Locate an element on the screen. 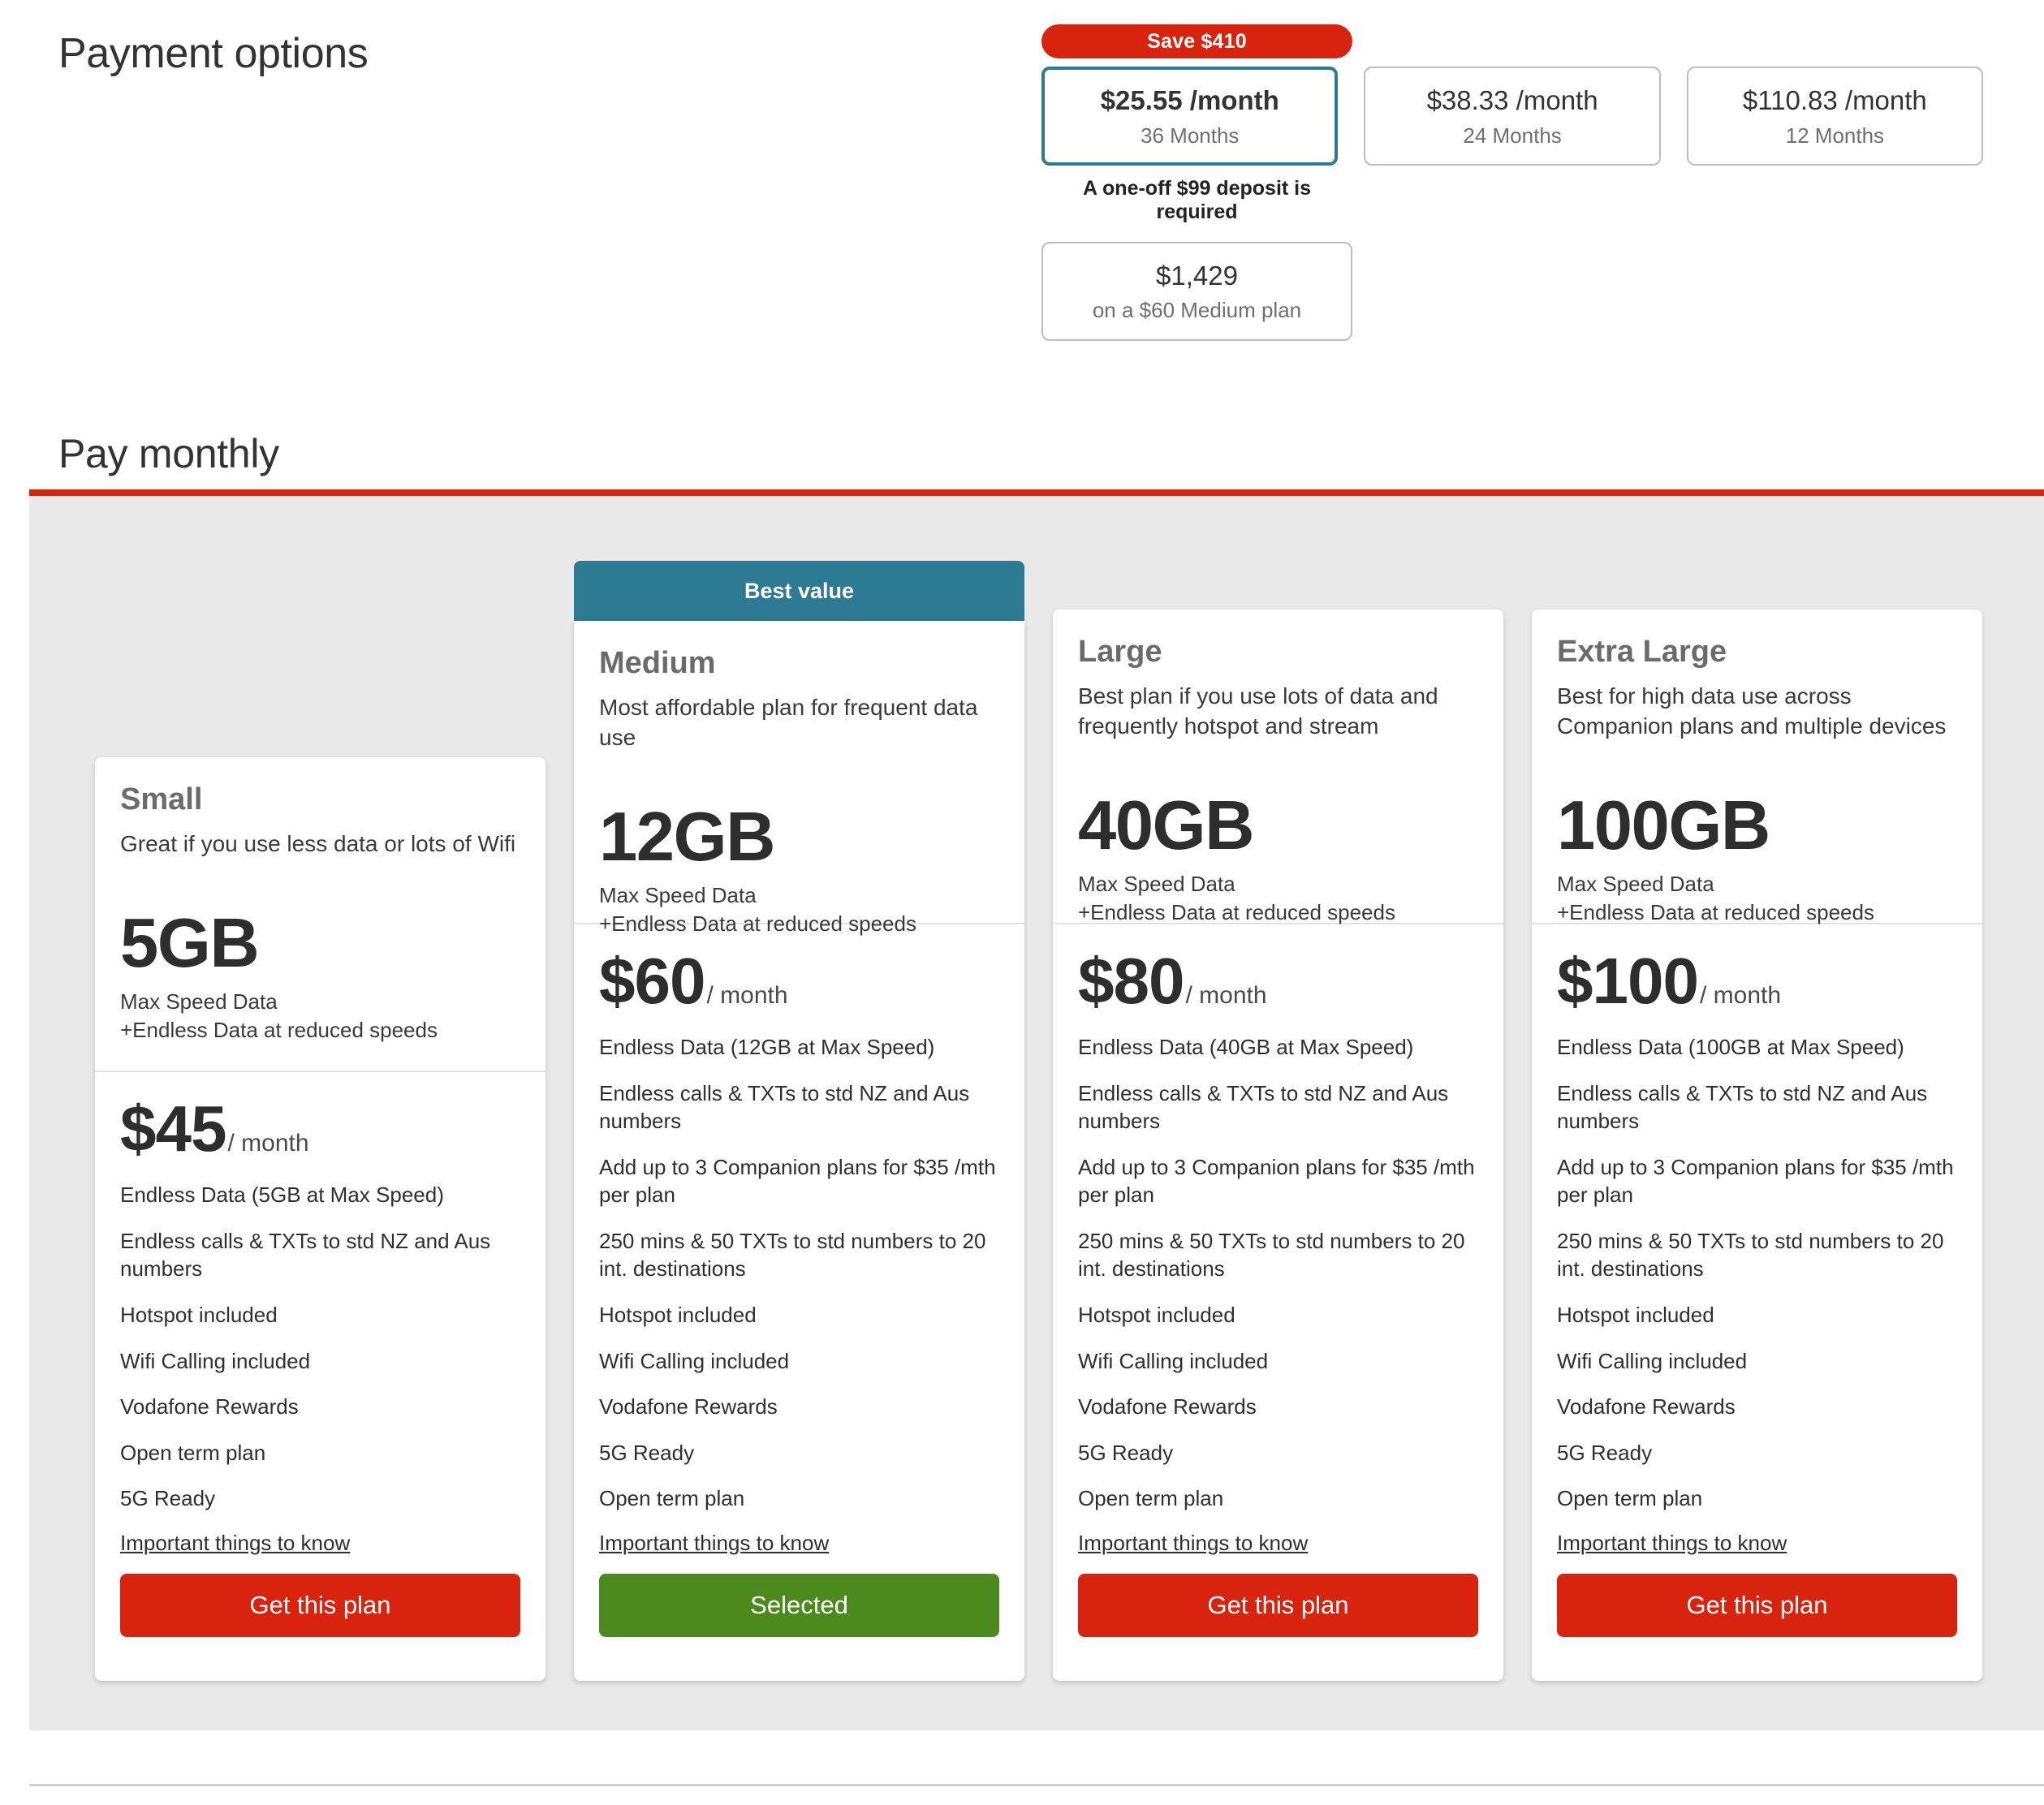 This screenshot has height=1805, width=2044. best-value-banner: Best value is located at coordinates (799, 591).